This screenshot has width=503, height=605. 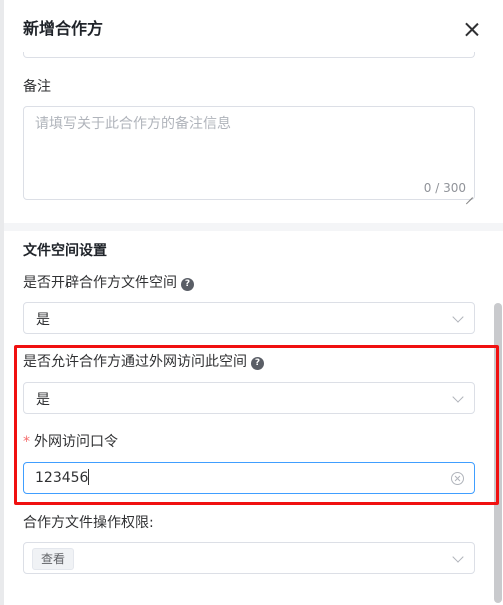 What do you see at coordinates (43, 320) in the screenshot?
I see `enable-space-value: 是` at bounding box center [43, 320].